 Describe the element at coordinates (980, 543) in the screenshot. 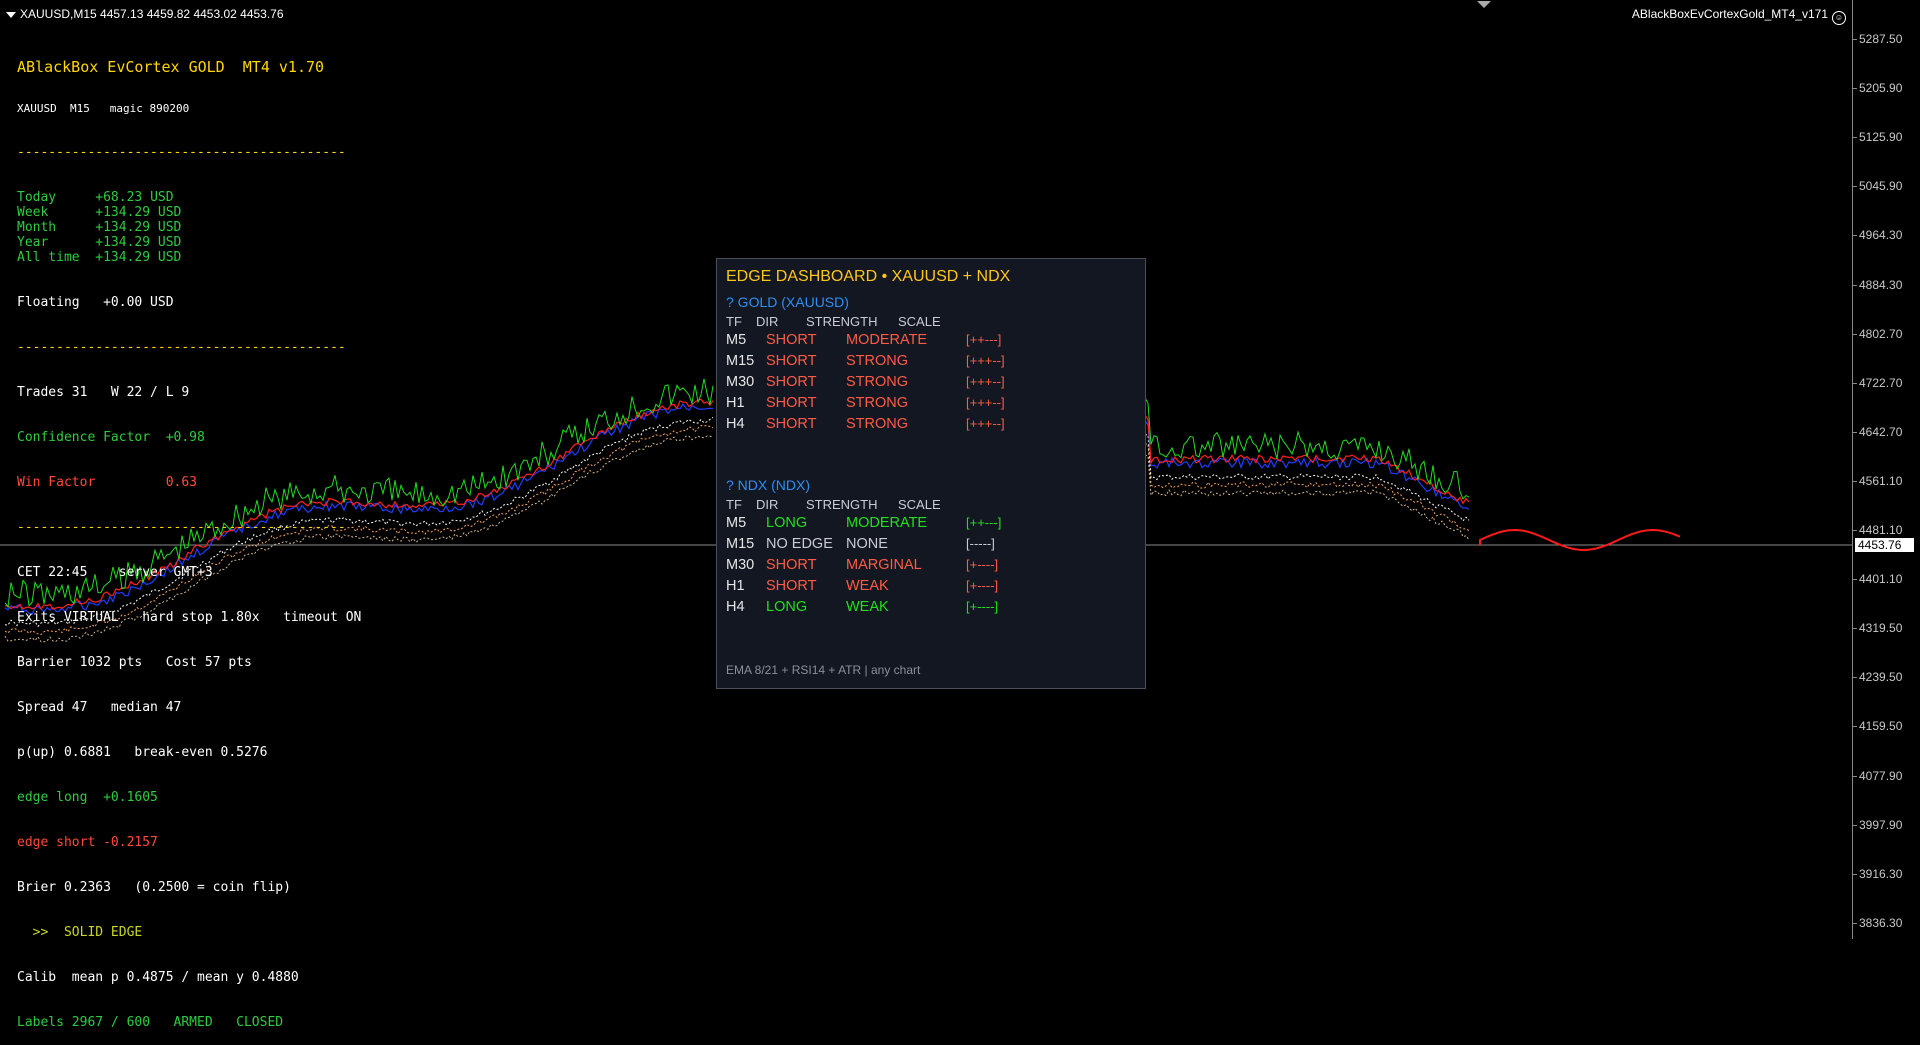

I see `cell-scale: [-----]` at that location.